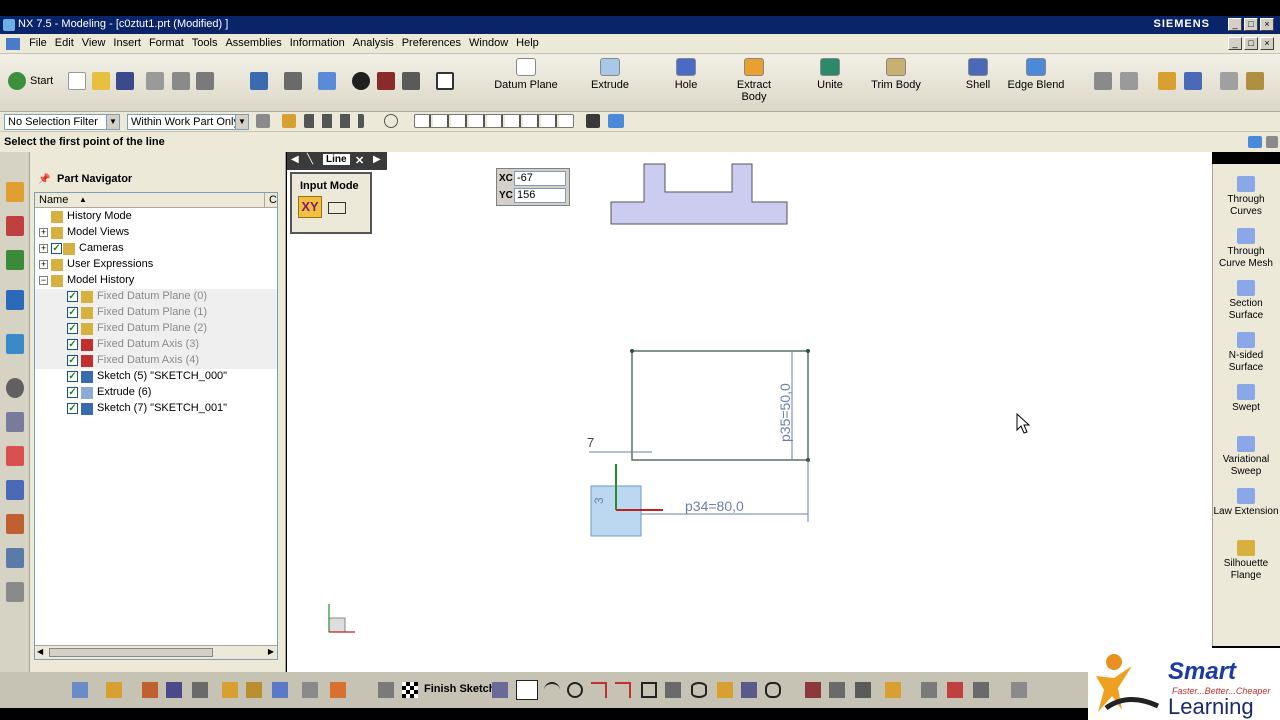 The image size is (1280, 720). What do you see at coordinates (15, 300) in the screenshot?
I see `reuse-library-icon` at bounding box center [15, 300].